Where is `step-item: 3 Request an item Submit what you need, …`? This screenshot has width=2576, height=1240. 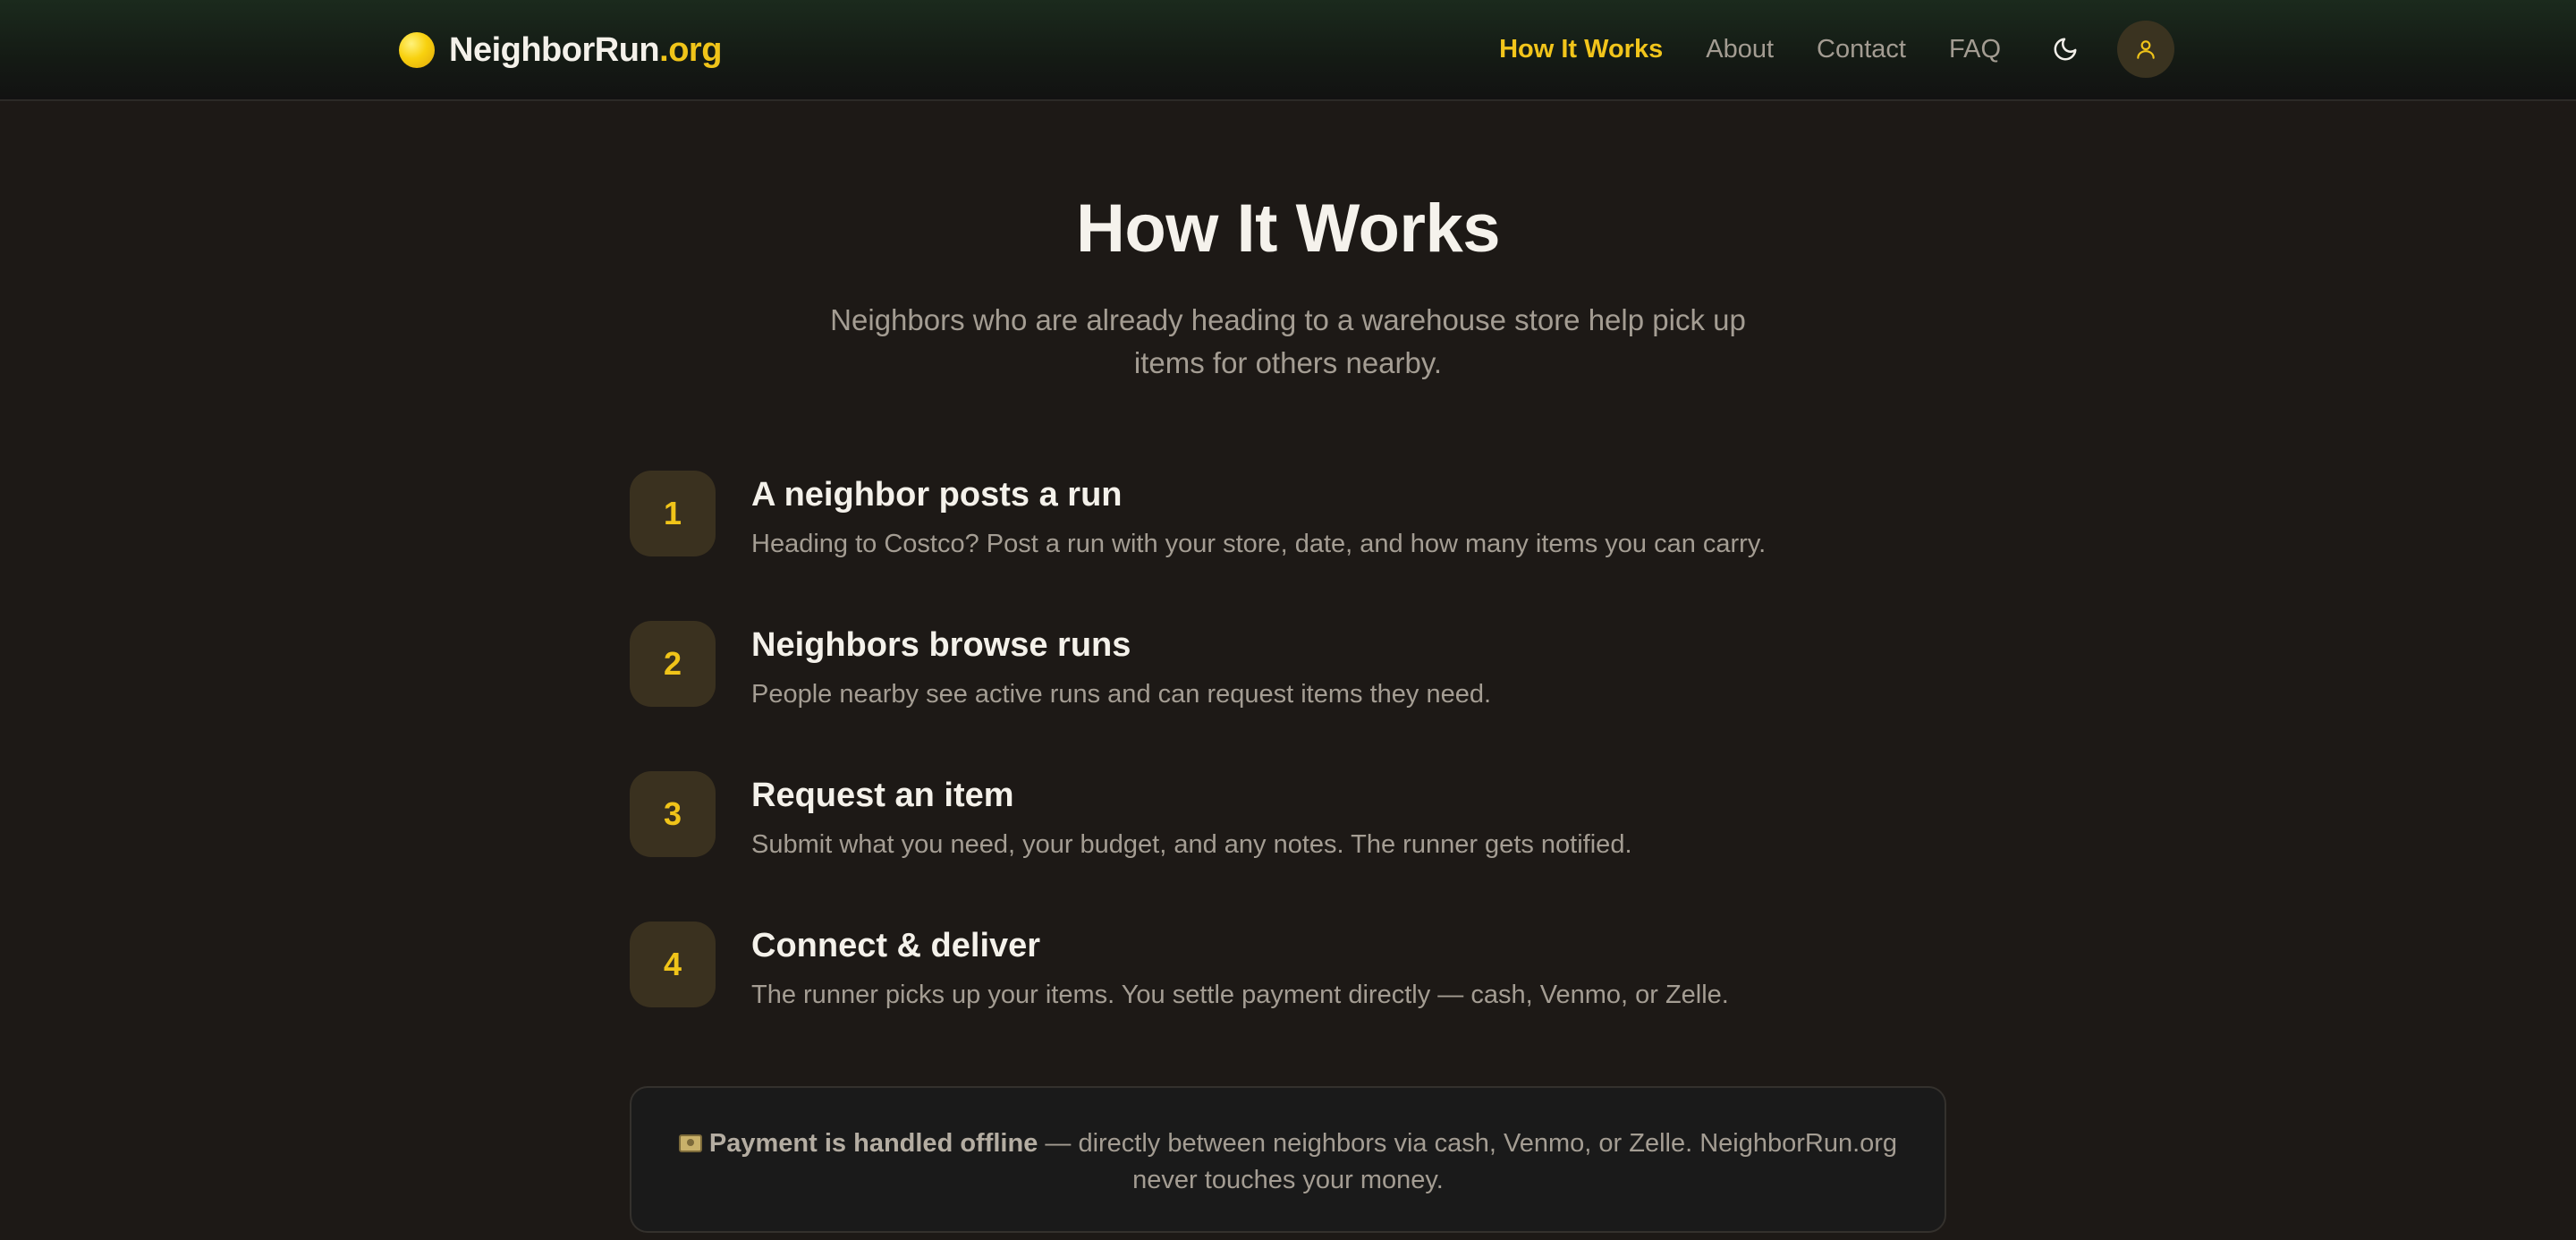
step-item: 3 Request an item Submit what you need, … is located at coordinates (1288, 846).